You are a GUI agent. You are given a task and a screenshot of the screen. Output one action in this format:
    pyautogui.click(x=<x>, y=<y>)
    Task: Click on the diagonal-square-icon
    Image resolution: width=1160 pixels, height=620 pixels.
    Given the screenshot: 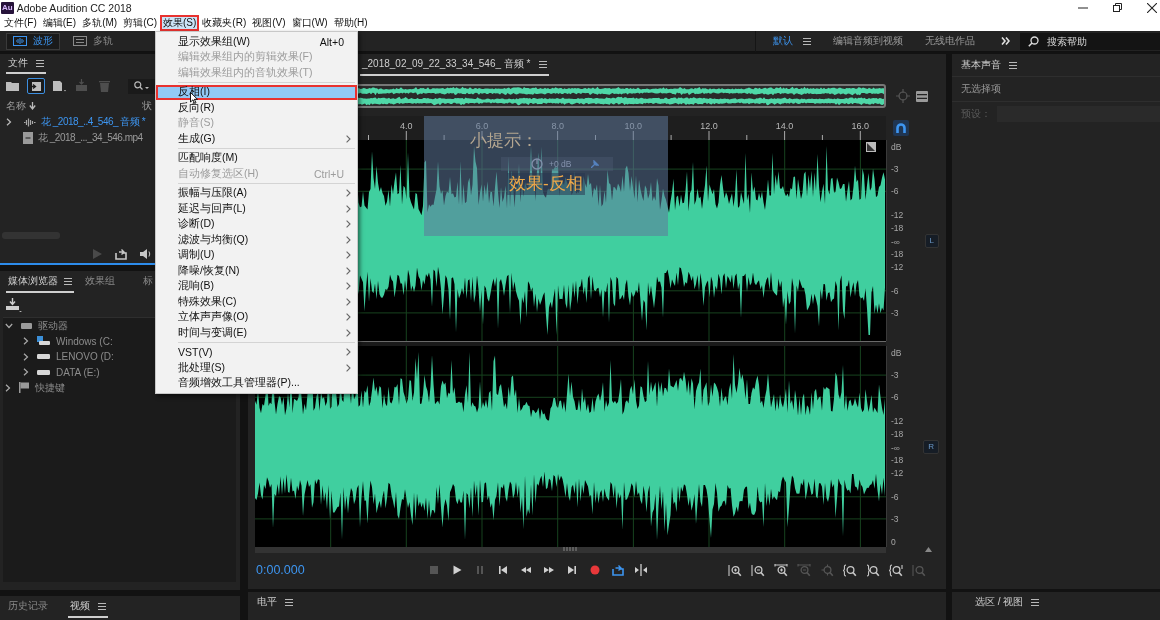 What is the action you would take?
    pyautogui.click(x=871, y=147)
    